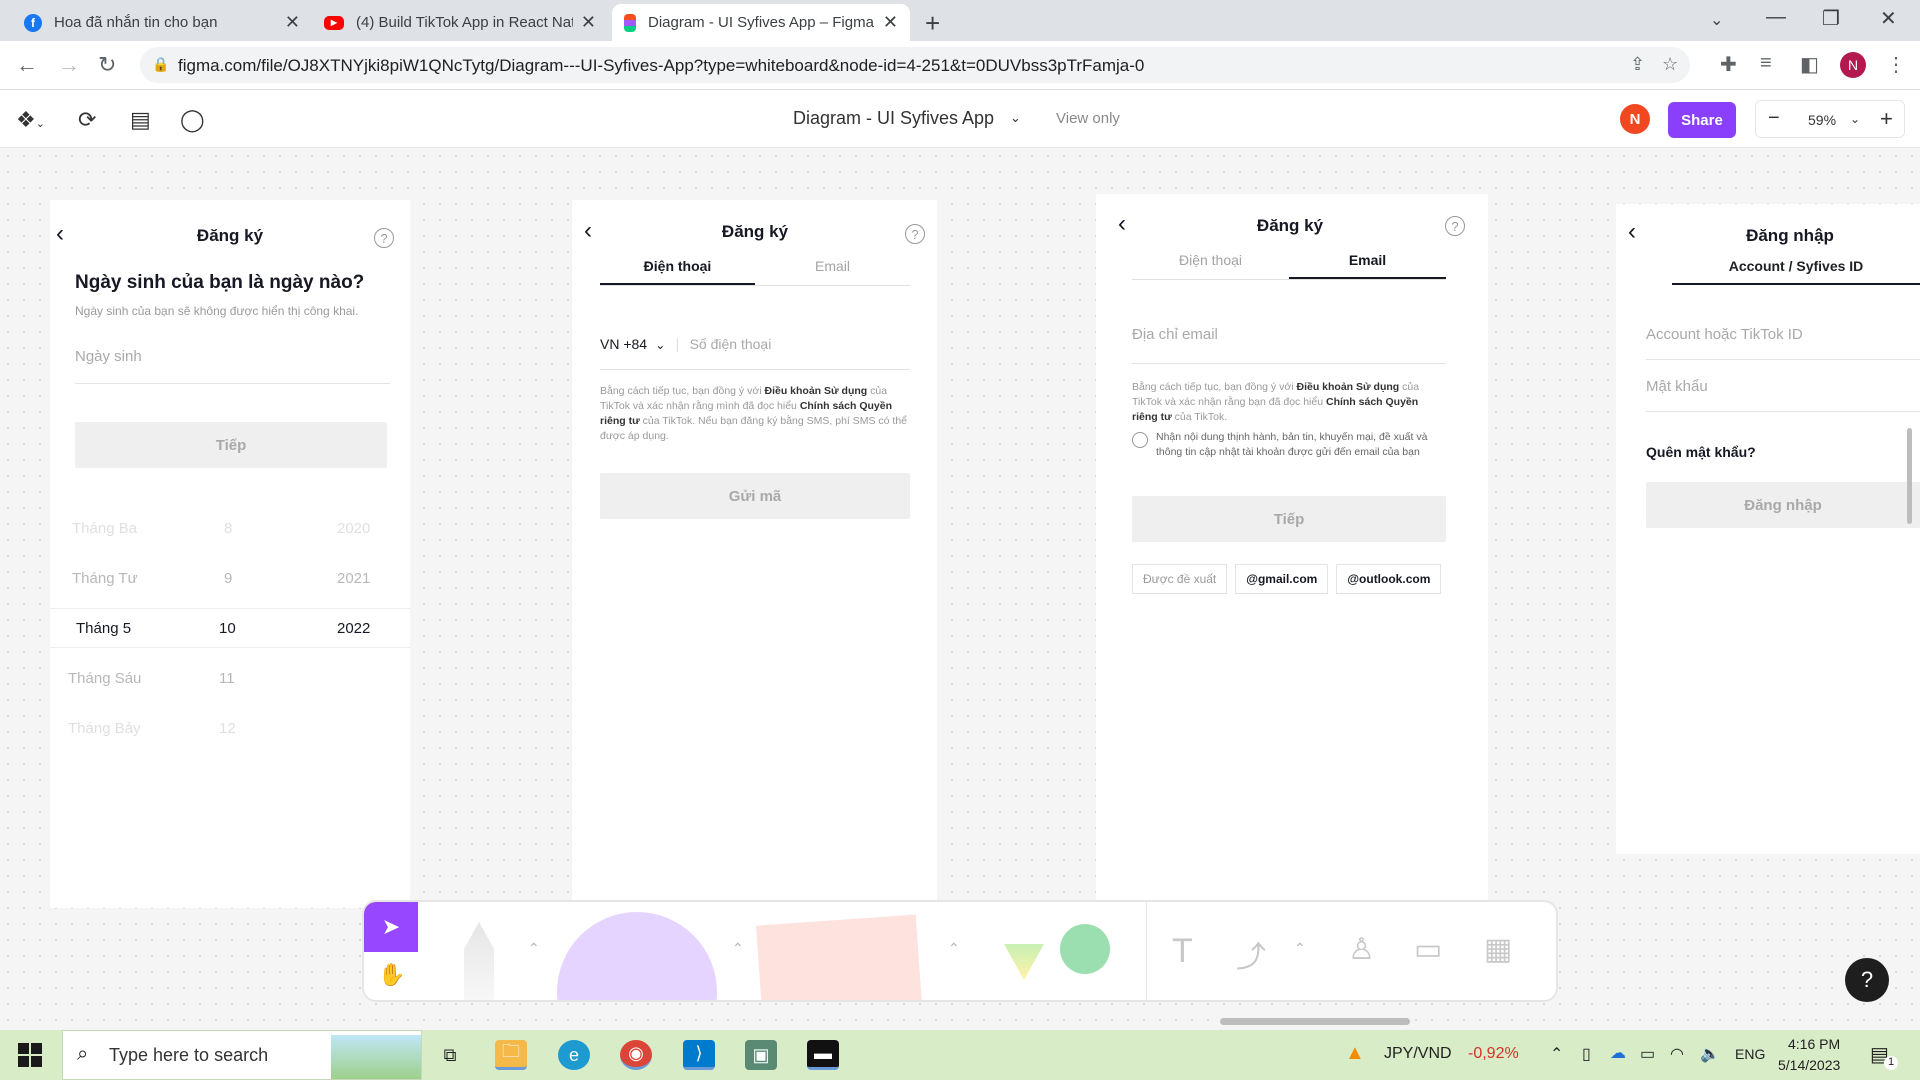 The image size is (1920, 1080). What do you see at coordinates (1766, 63) in the screenshot?
I see `media-controls-icon: ≡` at bounding box center [1766, 63].